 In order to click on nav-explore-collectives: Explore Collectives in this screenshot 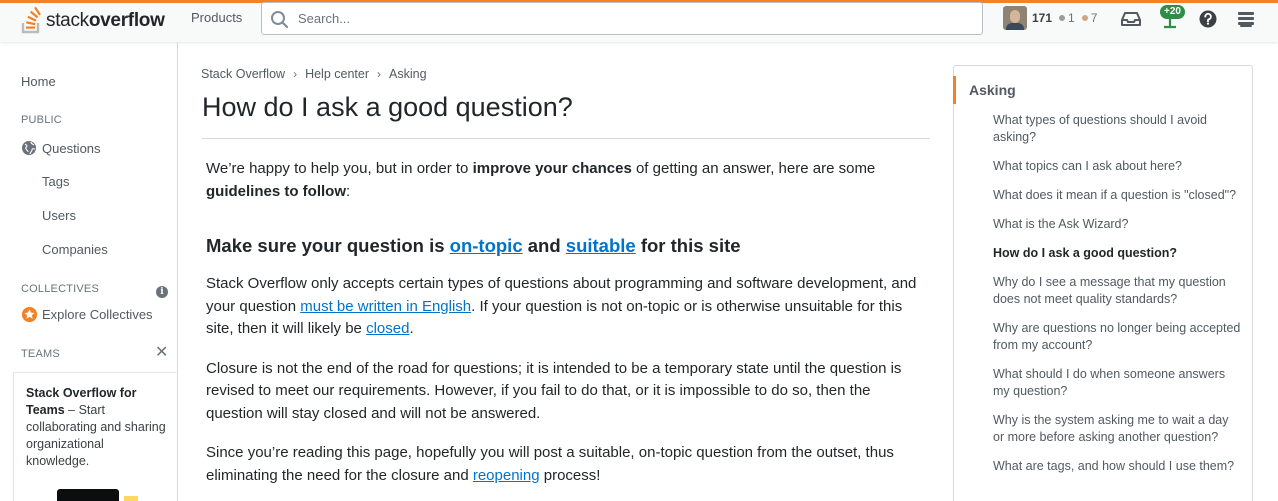, I will do `click(87, 314)`.